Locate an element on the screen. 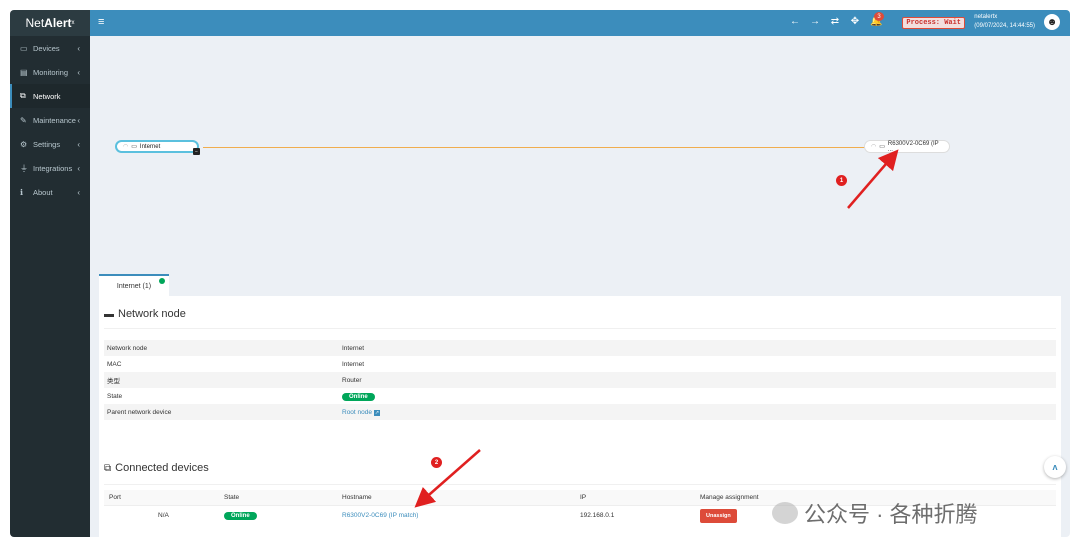 Image resolution: width=1080 pixels, height=547 pixels. plug-icon: ⏚ is located at coordinates (24, 168).